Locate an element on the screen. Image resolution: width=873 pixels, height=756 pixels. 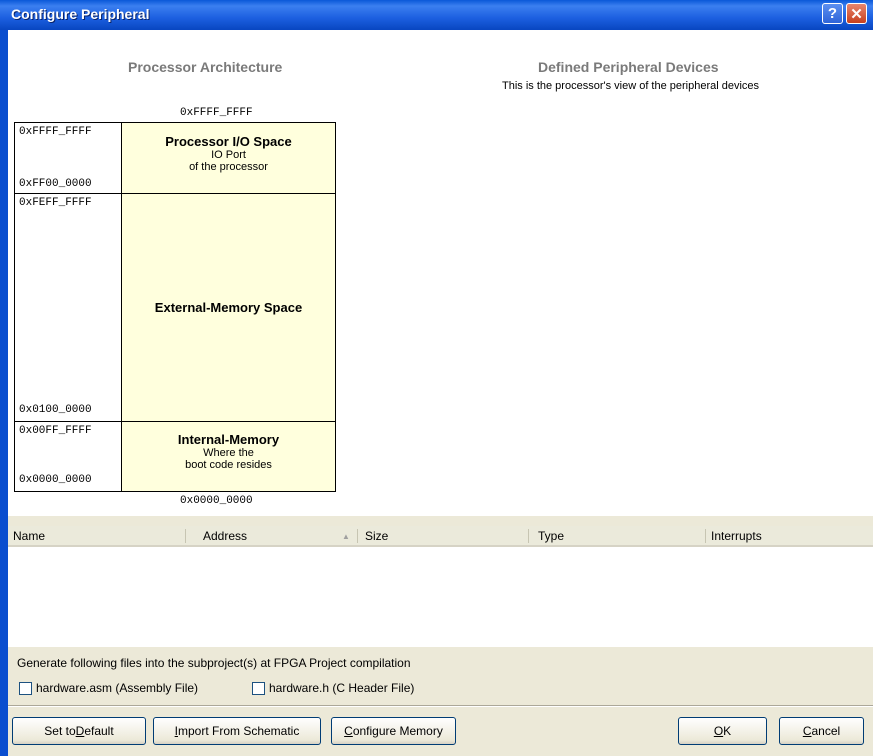
button-label-suffix: ancel is located at coordinates (826, 731).